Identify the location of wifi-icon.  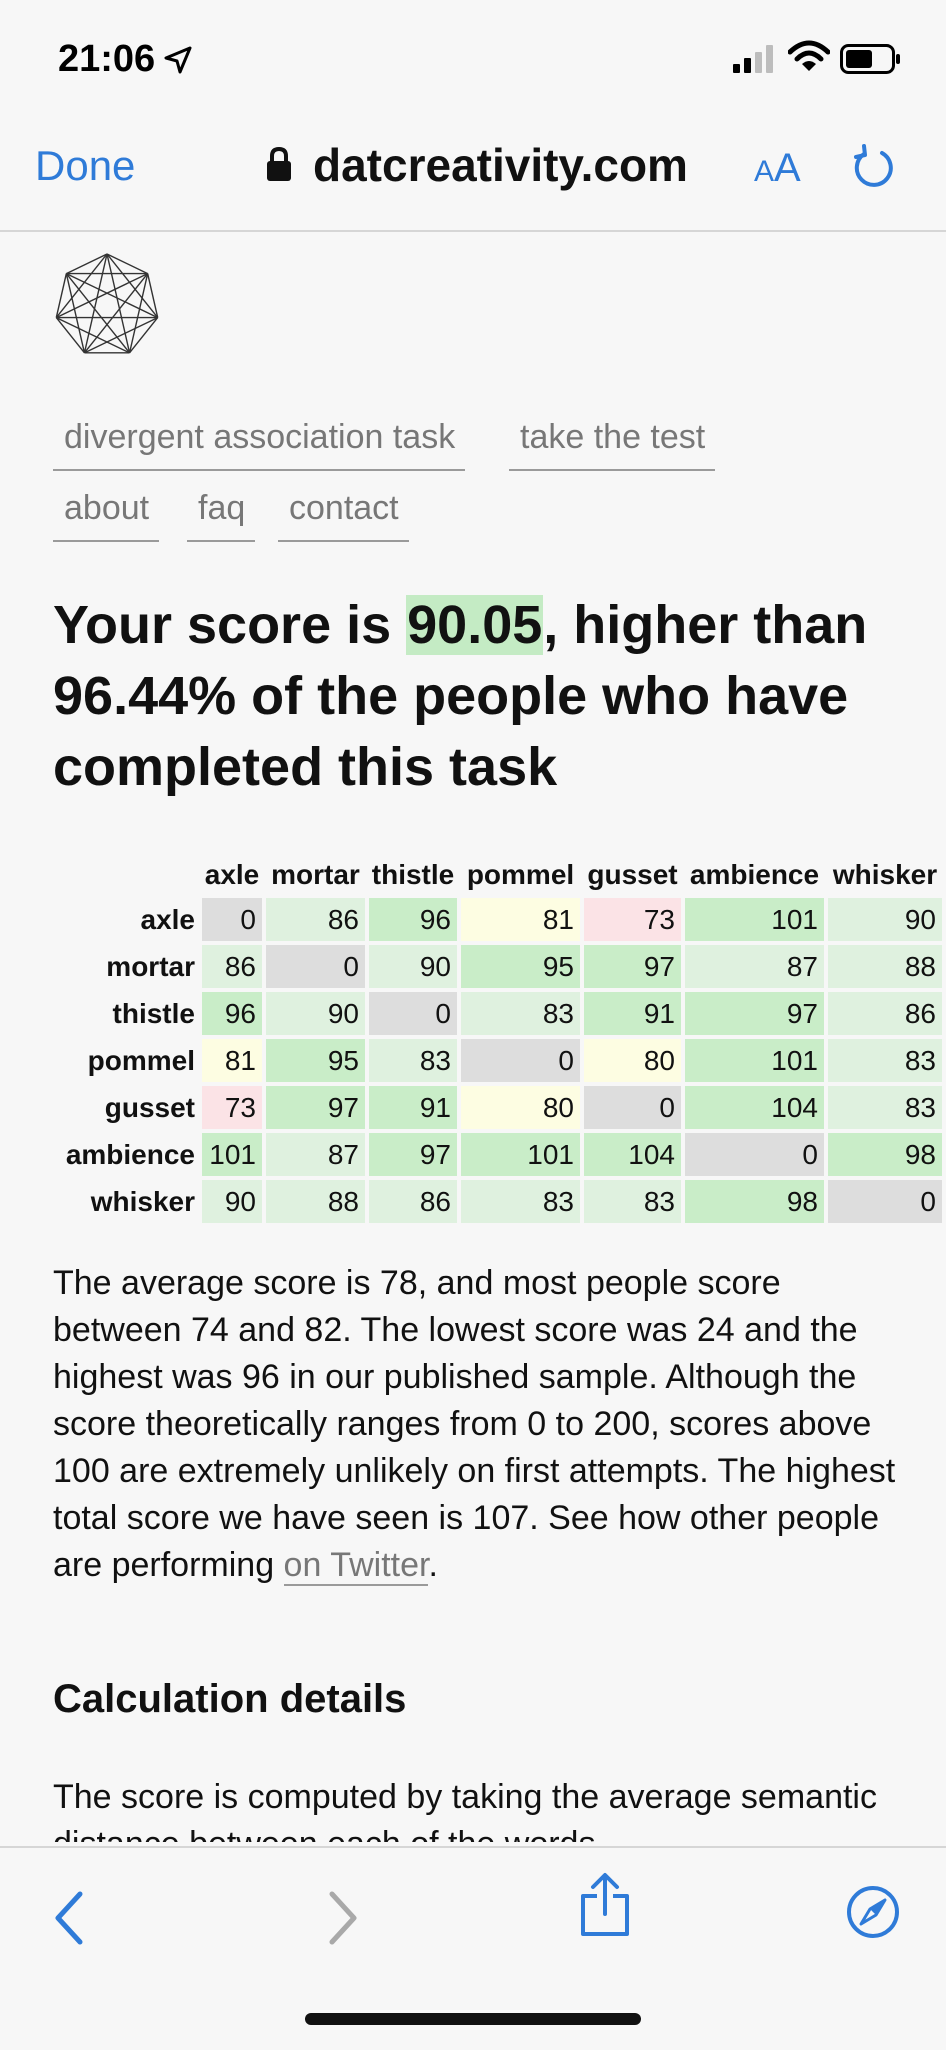
(809, 55).